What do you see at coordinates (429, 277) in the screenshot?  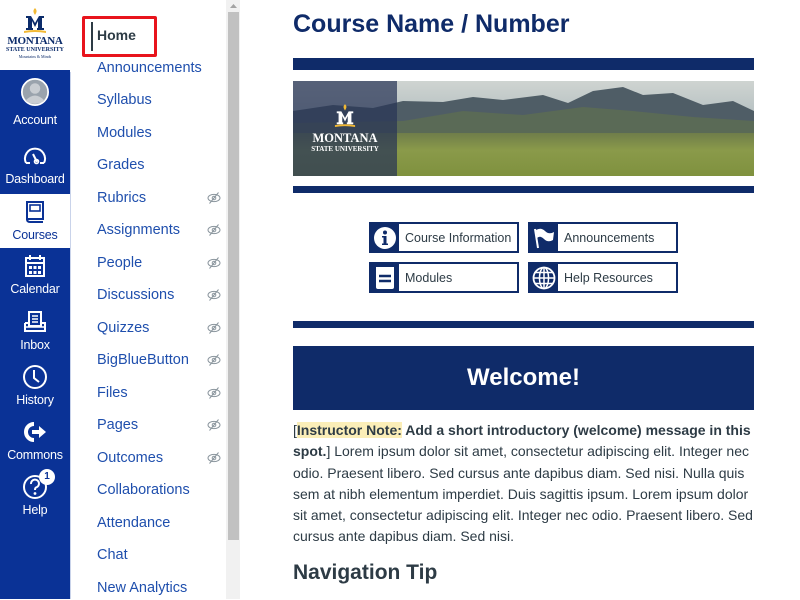 I see `quick-link-label: Modules` at bounding box center [429, 277].